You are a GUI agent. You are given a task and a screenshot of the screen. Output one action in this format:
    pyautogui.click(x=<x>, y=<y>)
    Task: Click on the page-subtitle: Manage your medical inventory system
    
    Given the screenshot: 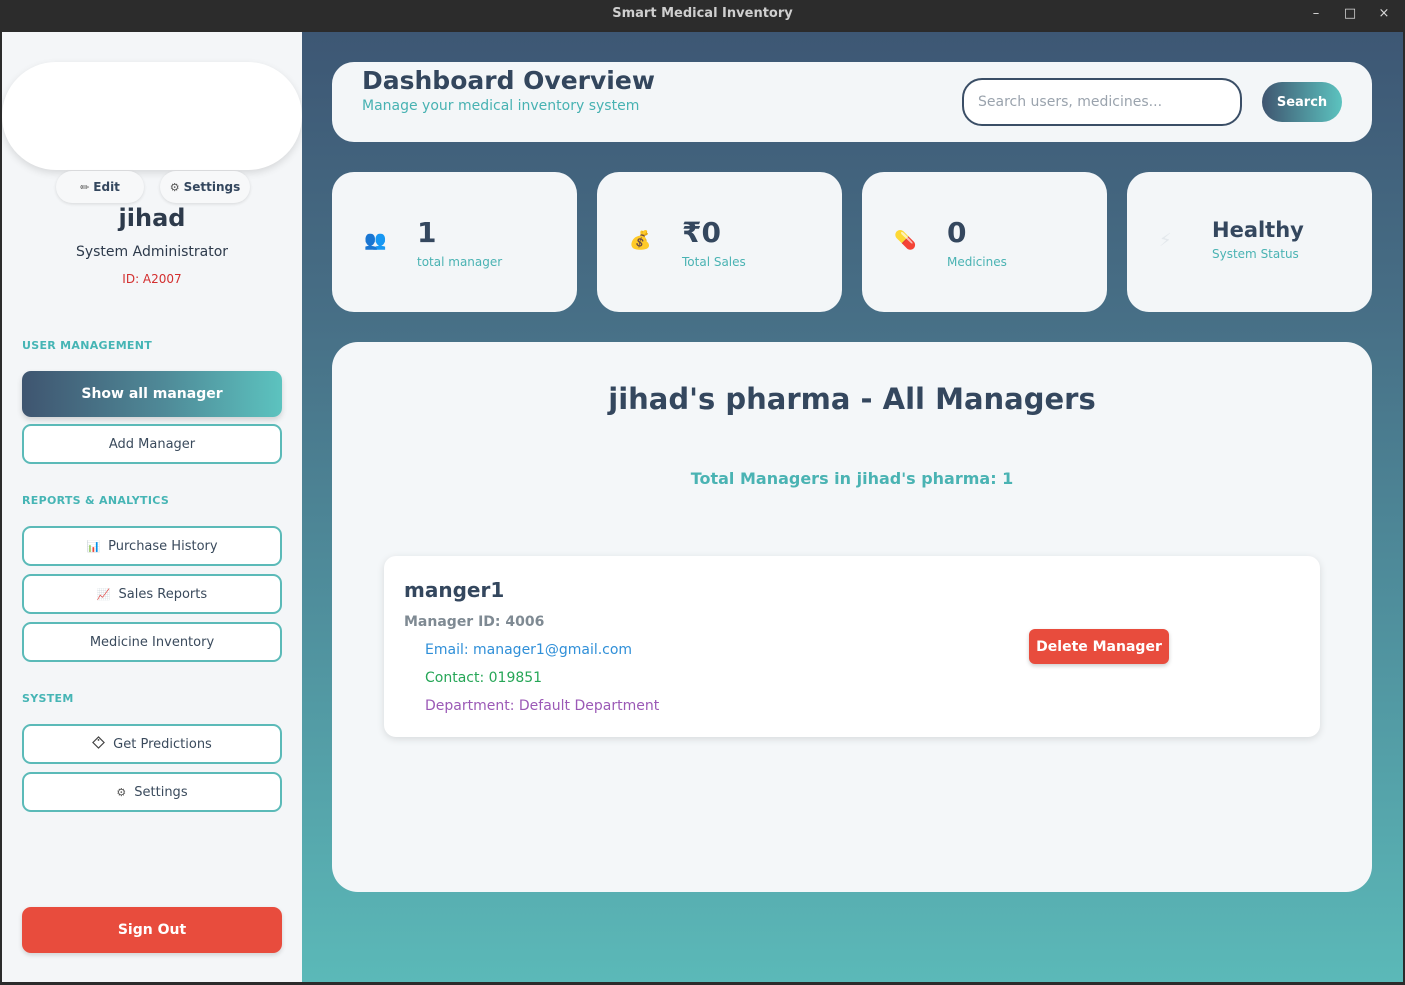 What is the action you would take?
    pyautogui.click(x=501, y=106)
    